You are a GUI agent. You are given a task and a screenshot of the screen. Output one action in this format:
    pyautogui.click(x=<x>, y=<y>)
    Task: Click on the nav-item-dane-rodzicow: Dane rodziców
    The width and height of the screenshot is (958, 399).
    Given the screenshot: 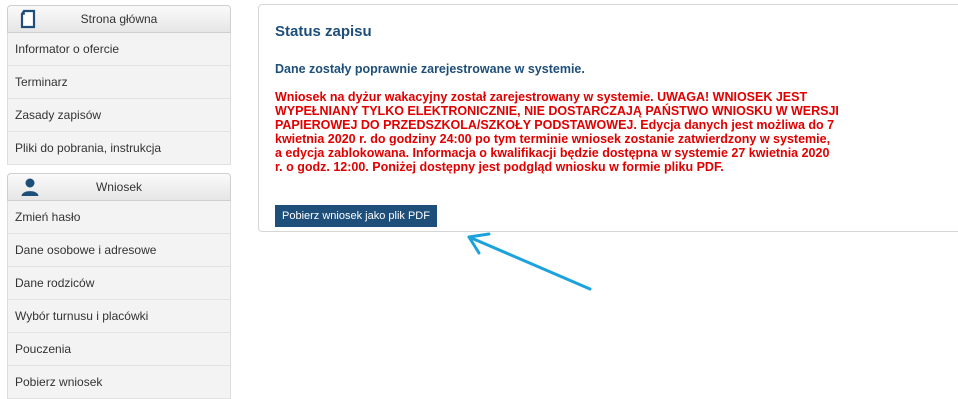 What is the action you would take?
    pyautogui.click(x=119, y=283)
    